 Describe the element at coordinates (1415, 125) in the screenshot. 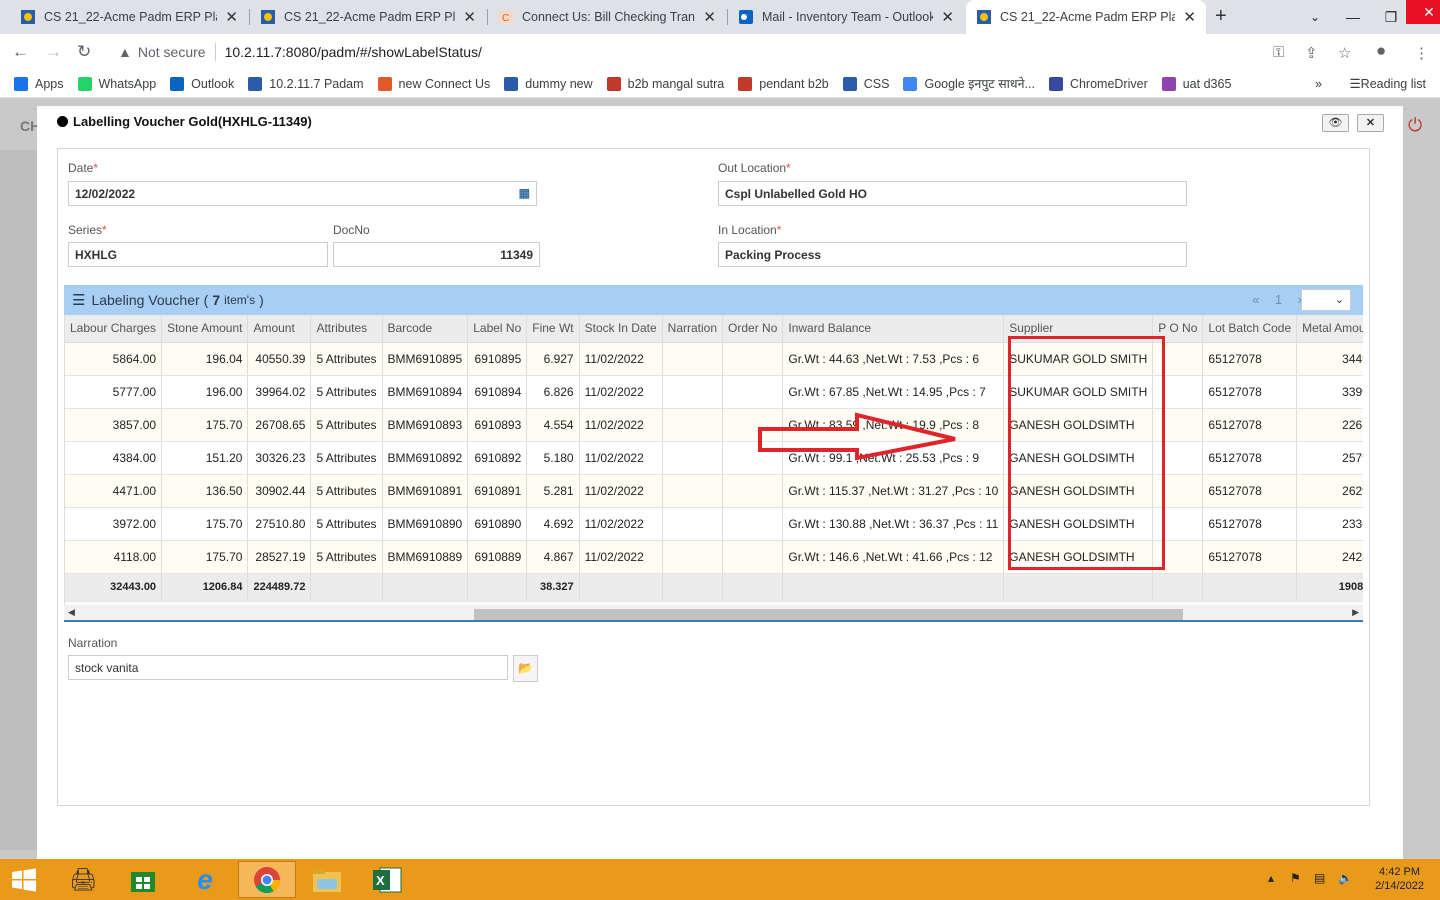

I see `power-icon: ⏻` at that location.